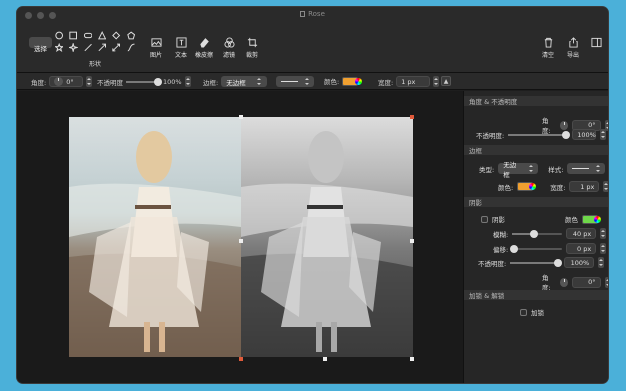  Describe the element at coordinates (484, 219) in the screenshot. I see `shadow-checkbox` at that location.